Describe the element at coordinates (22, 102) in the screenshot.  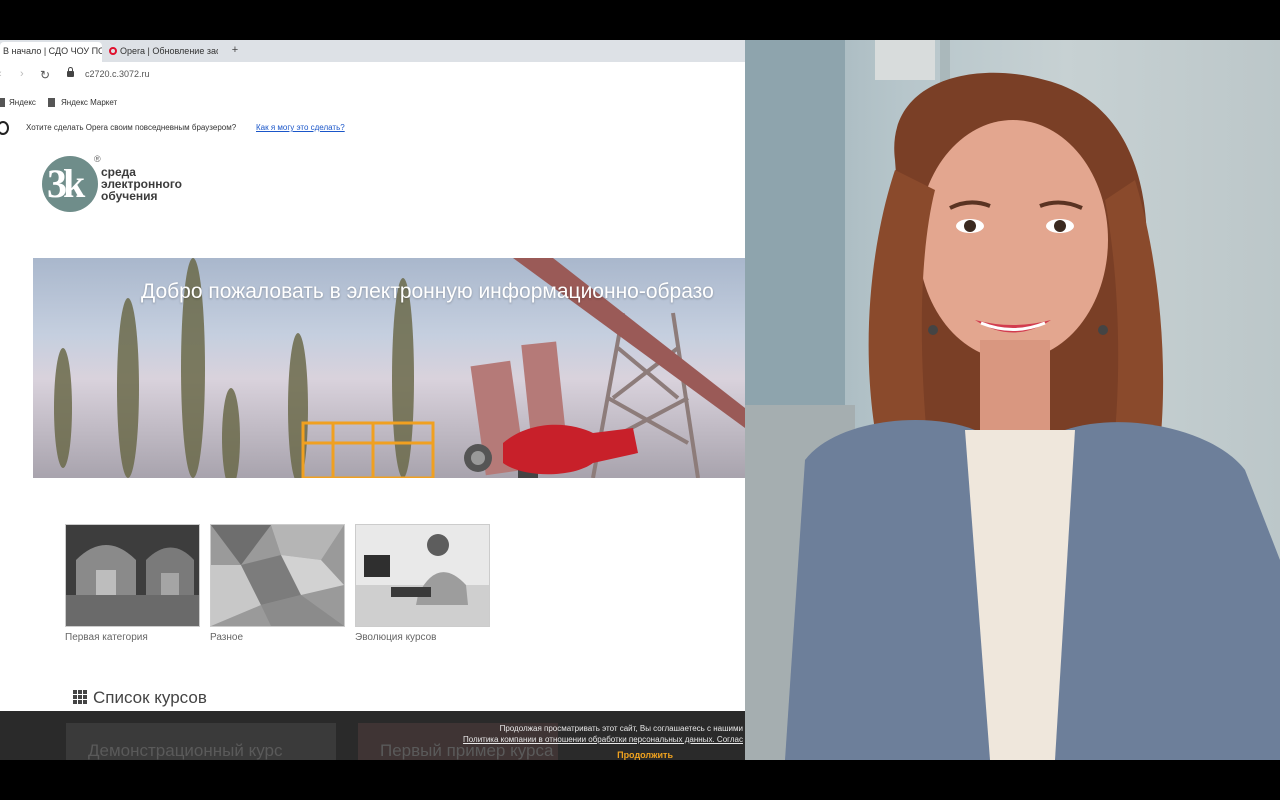
I see `bookmark-yandex: Яндекс` at that location.